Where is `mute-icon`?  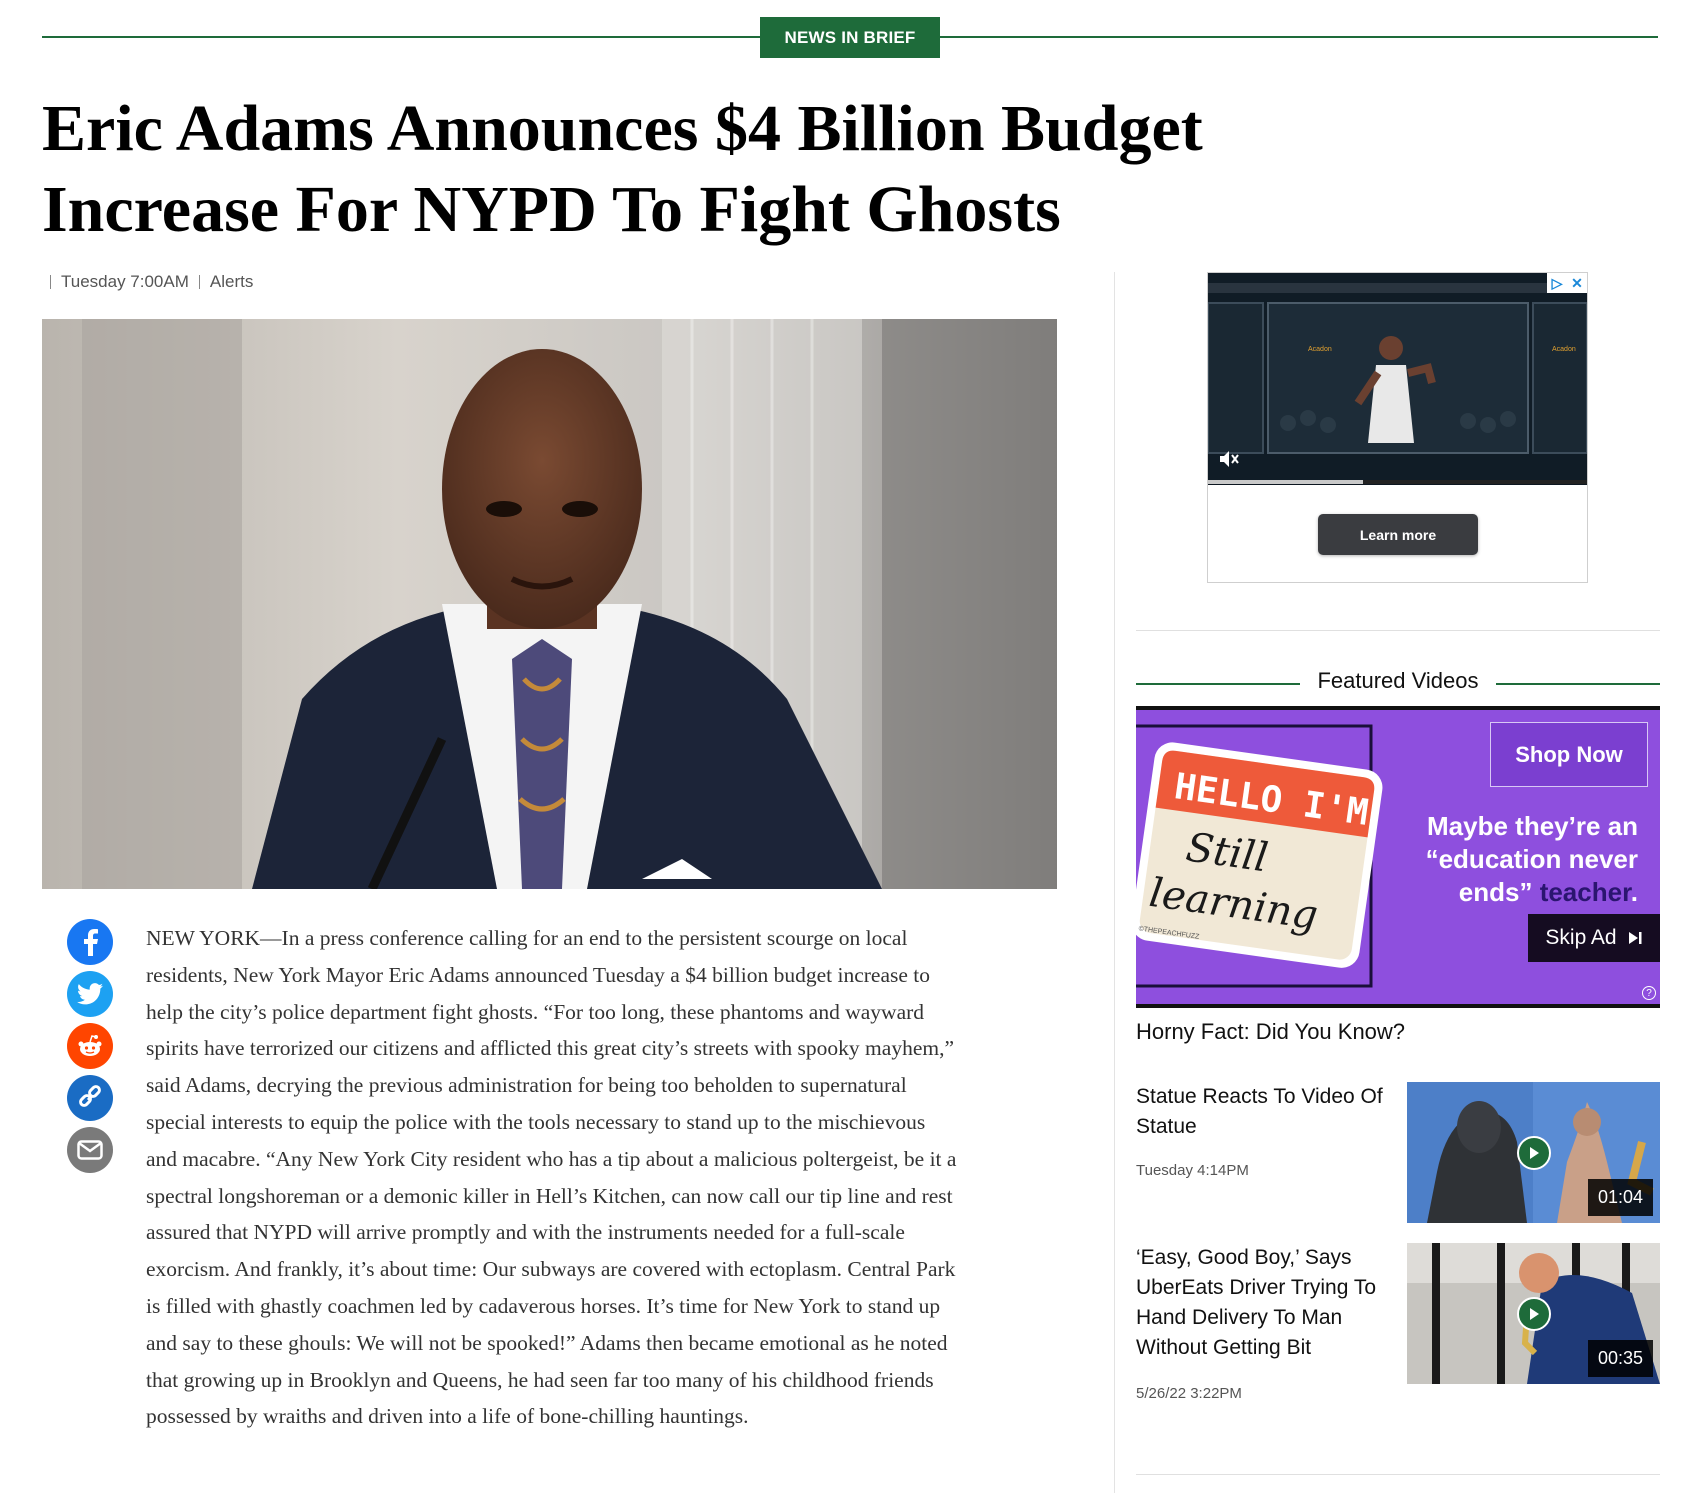 mute-icon is located at coordinates (1229, 461).